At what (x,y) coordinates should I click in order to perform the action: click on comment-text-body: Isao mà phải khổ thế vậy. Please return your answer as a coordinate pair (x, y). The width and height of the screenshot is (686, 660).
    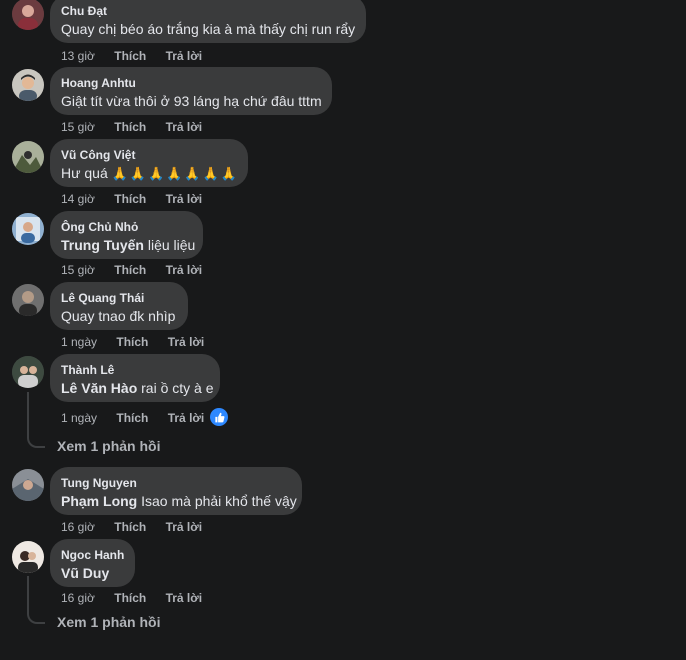
    Looking at the image, I should click on (219, 501).